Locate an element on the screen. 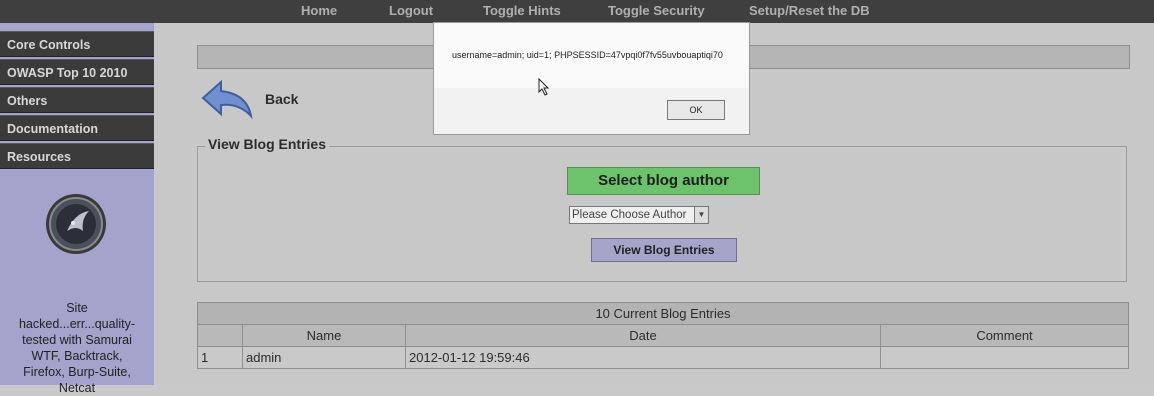  back-label: Back is located at coordinates (281, 99).